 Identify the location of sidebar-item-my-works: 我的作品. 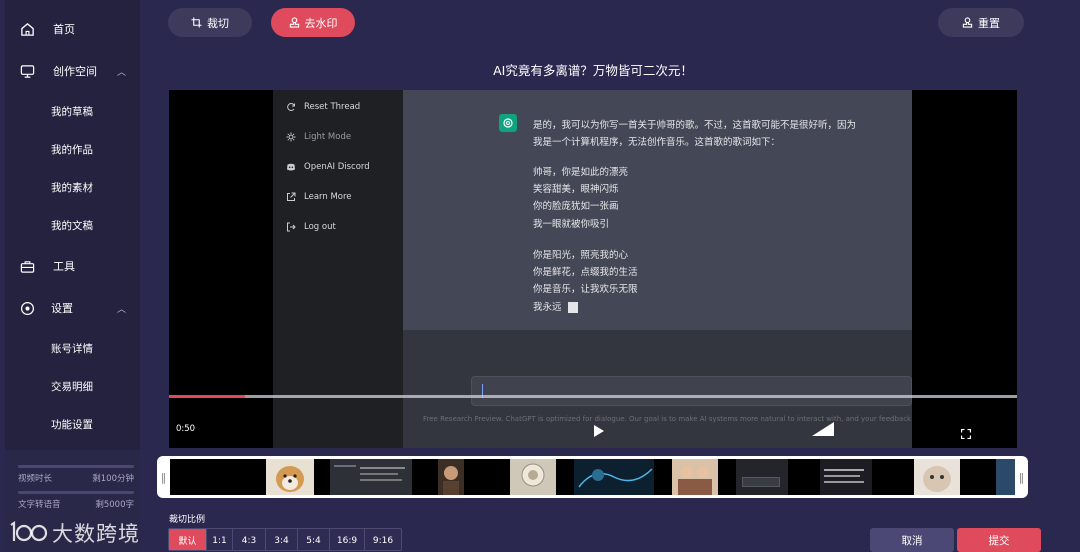
(72, 149).